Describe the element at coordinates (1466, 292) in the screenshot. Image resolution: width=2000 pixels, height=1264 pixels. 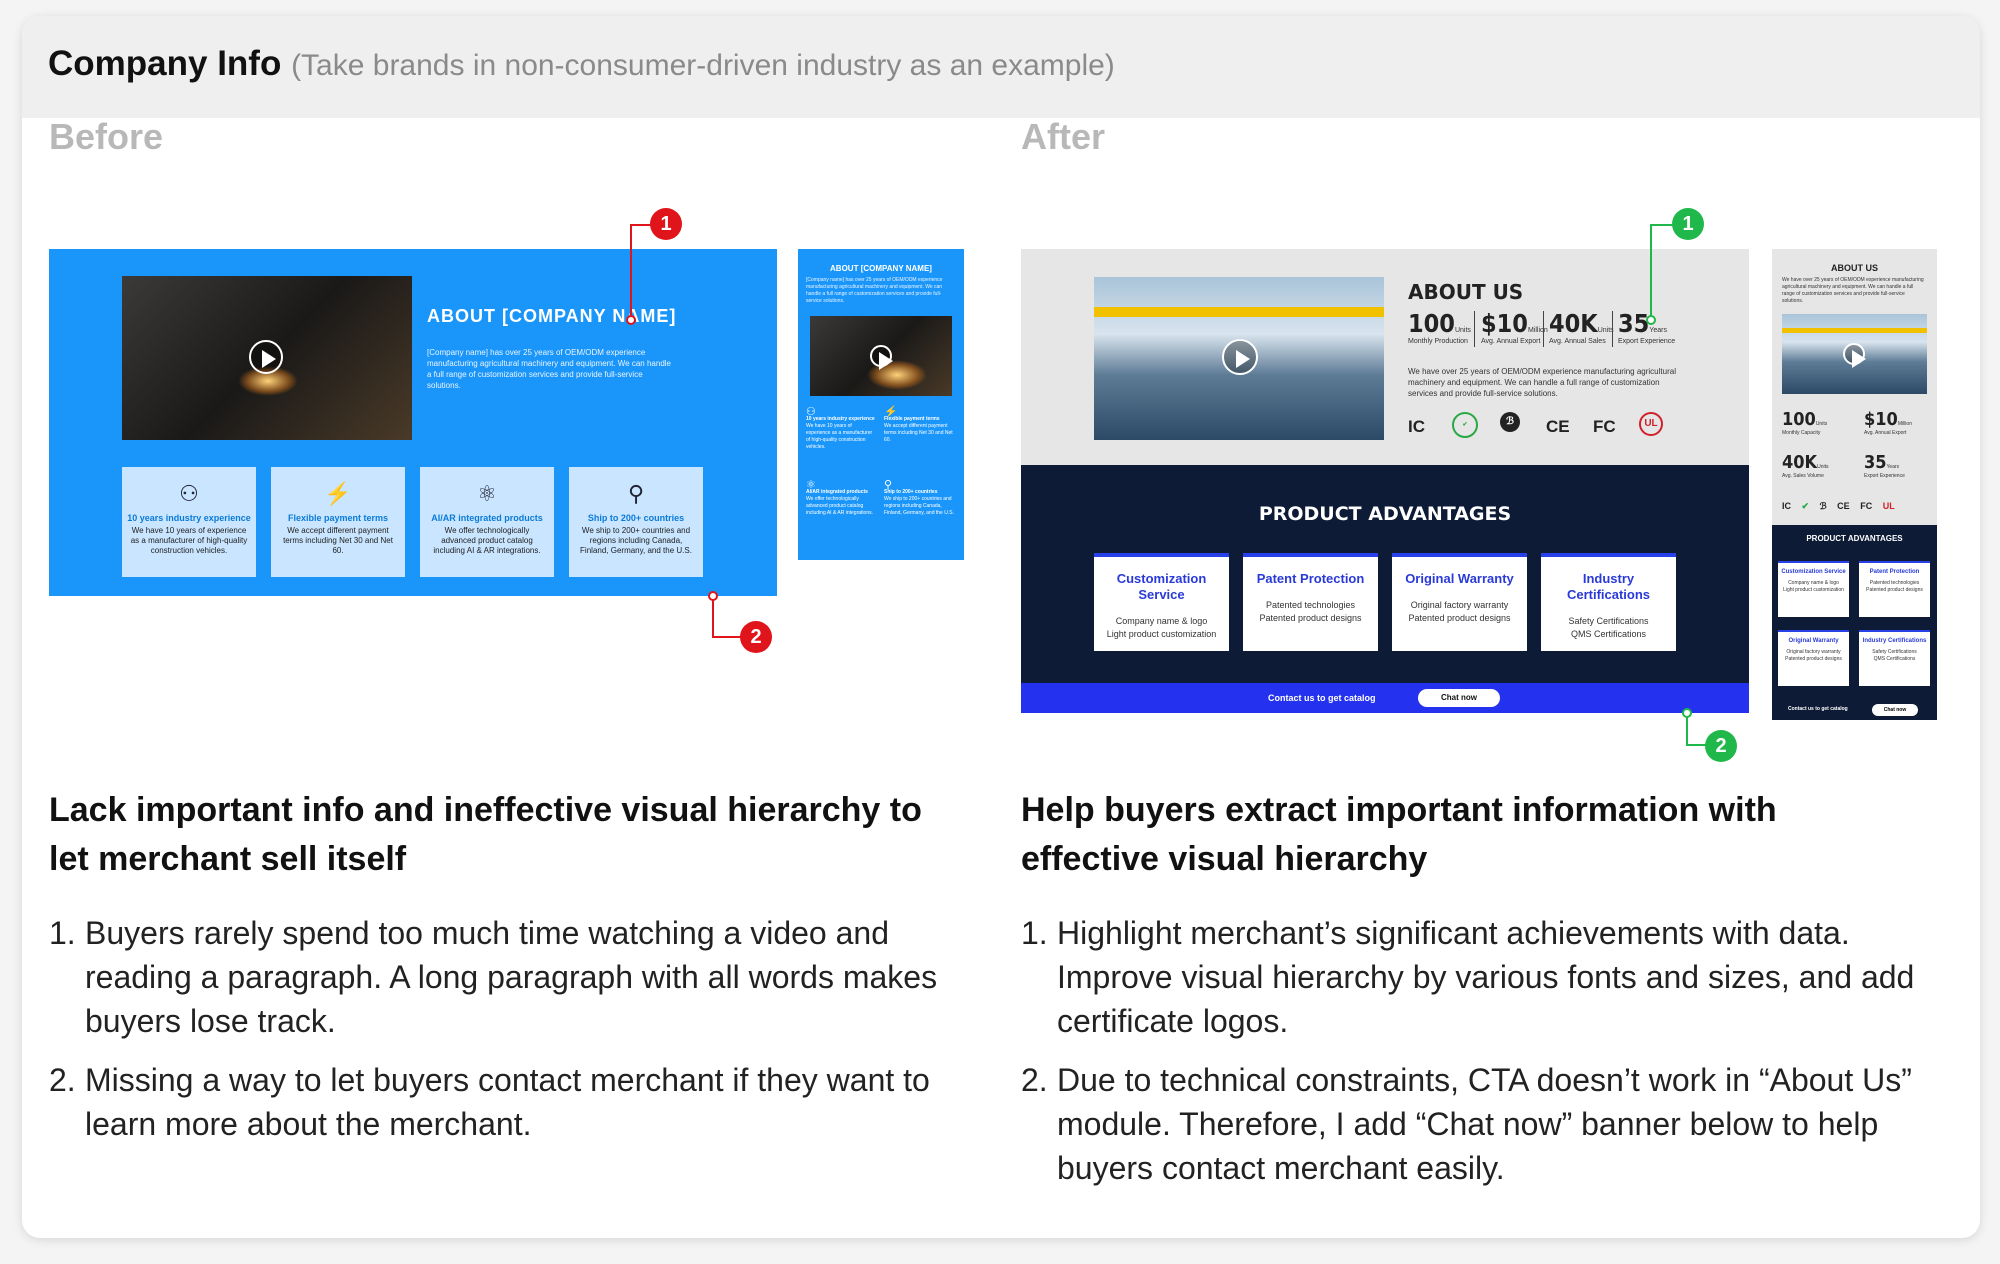
I see `after-about-title: ABOUT US` at that location.